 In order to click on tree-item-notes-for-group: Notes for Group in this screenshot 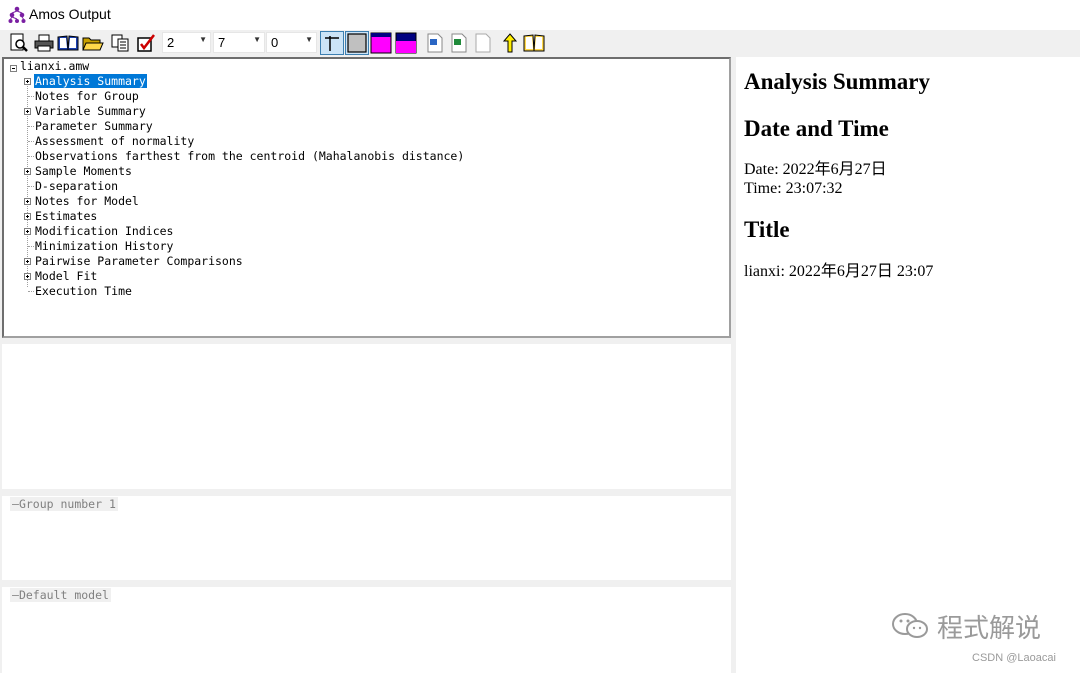, I will do `click(87, 96)`.